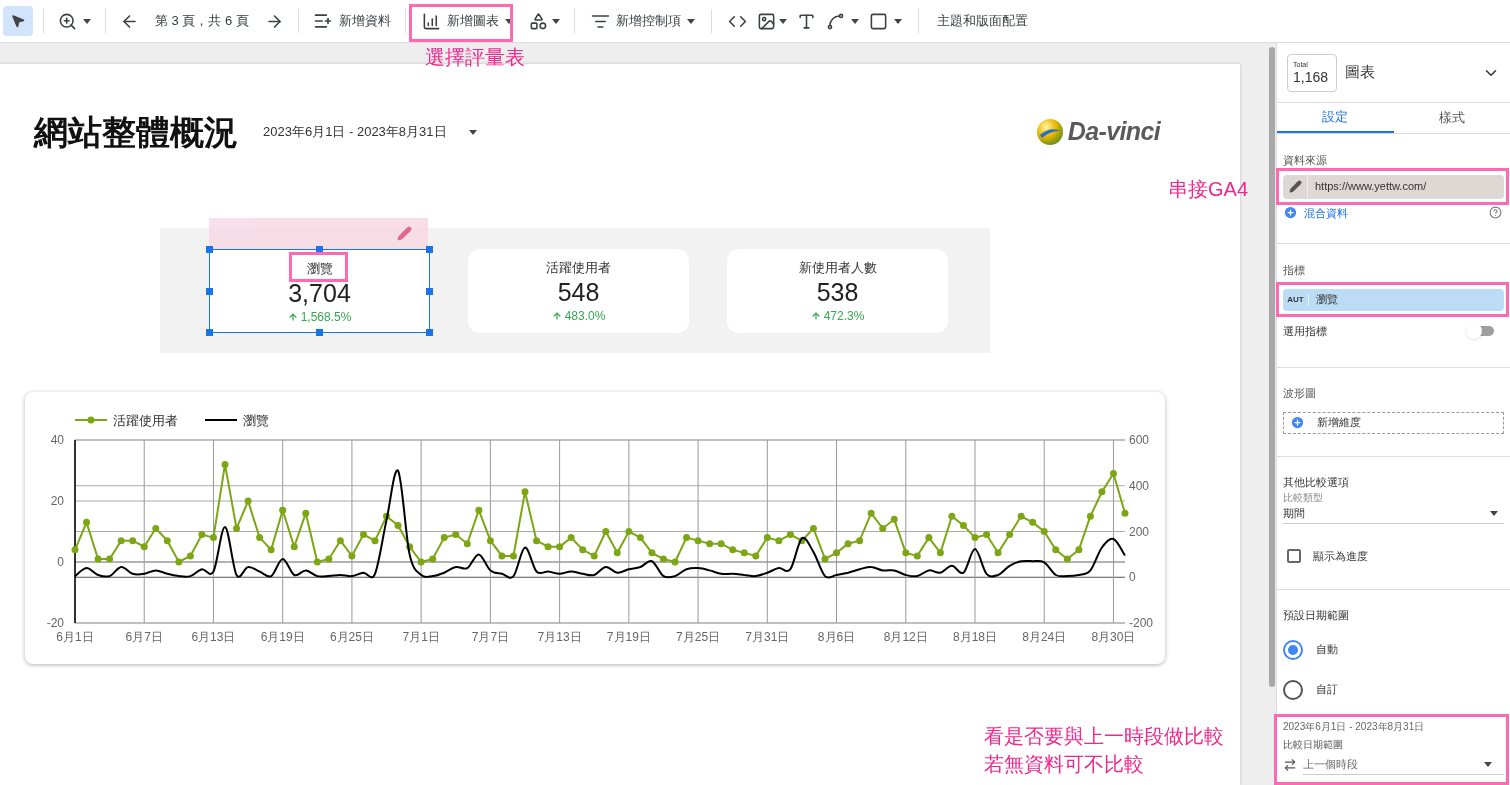 This screenshot has height=785, width=1510. I want to click on scorecard: 瀏覽 3,704 1,568.5%, so click(319, 291).